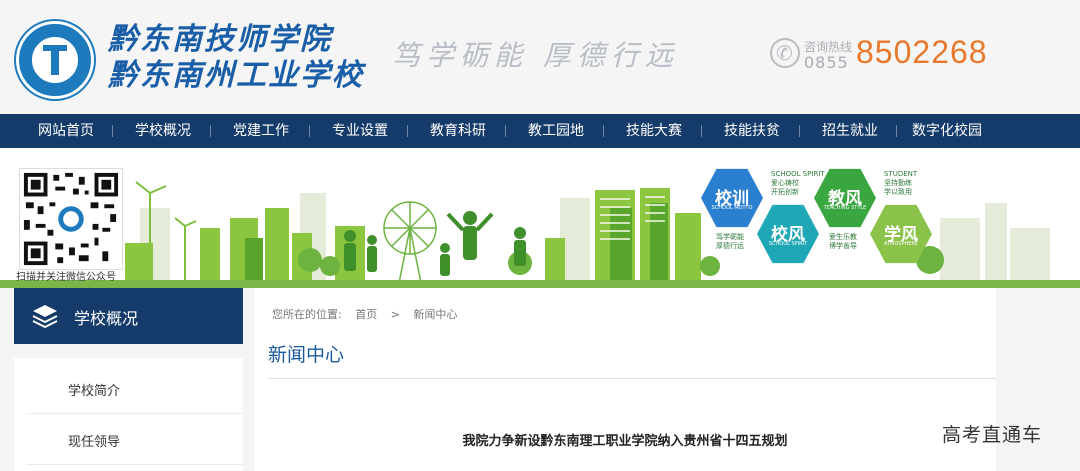  Describe the element at coordinates (922, 52) in the screenshot. I see `hotline-number: 8502268` at that location.